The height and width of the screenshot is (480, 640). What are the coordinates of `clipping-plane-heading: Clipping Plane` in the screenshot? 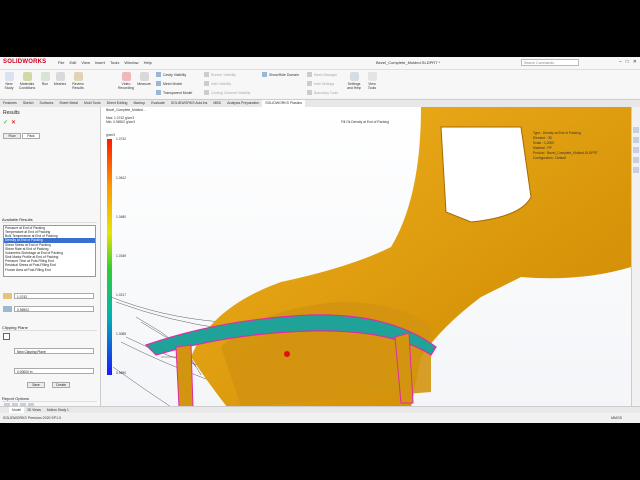 It's located at (49, 328).